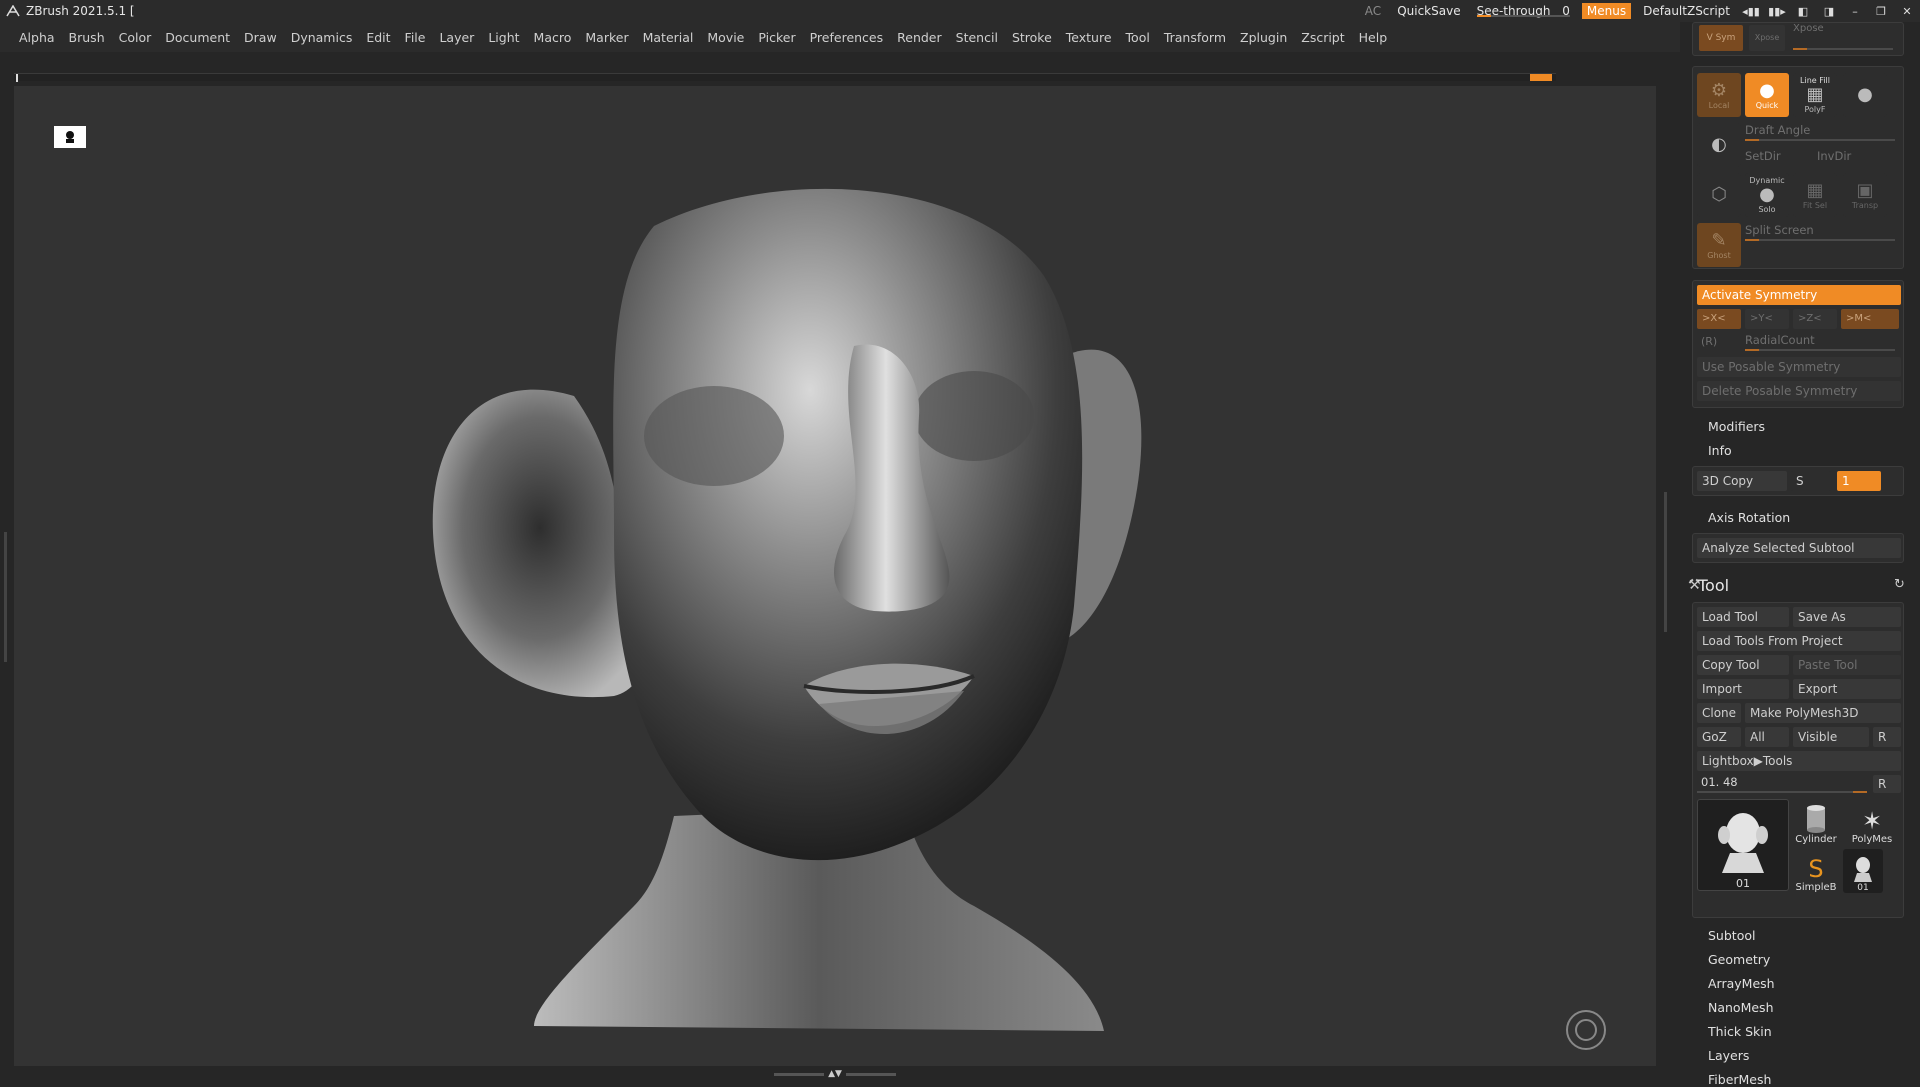 Image resolution: width=1920 pixels, height=1087 pixels. I want to click on save-as-button: Save As, so click(1847, 617).